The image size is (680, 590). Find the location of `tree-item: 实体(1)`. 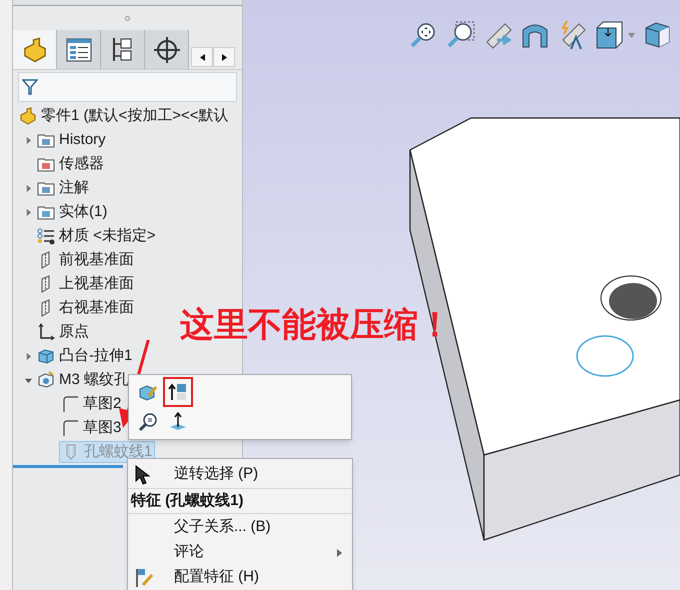

tree-item: 实体(1) is located at coordinates (72, 212).